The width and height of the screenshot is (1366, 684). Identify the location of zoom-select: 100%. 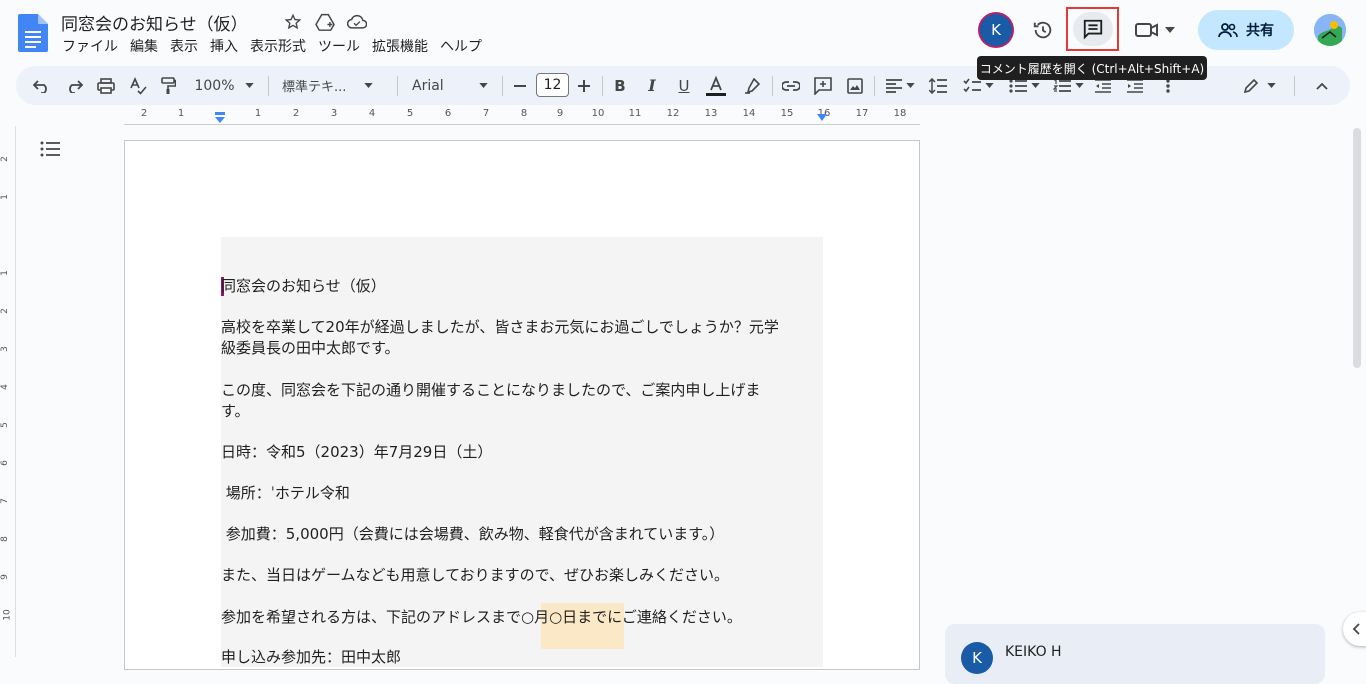
(224, 85).